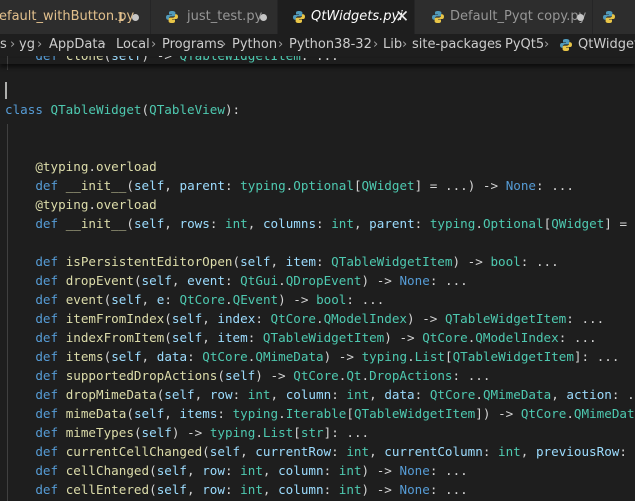  Describe the element at coordinates (524, 45) in the screenshot. I see `breadcrumb-item: PyQt5` at that location.